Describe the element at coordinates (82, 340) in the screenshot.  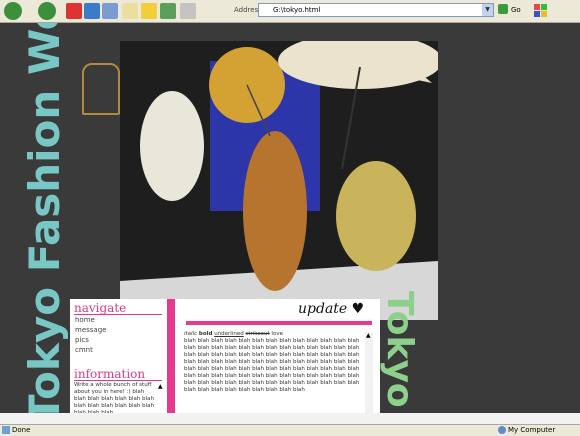
I see `nav-item-pics: pics` at that location.